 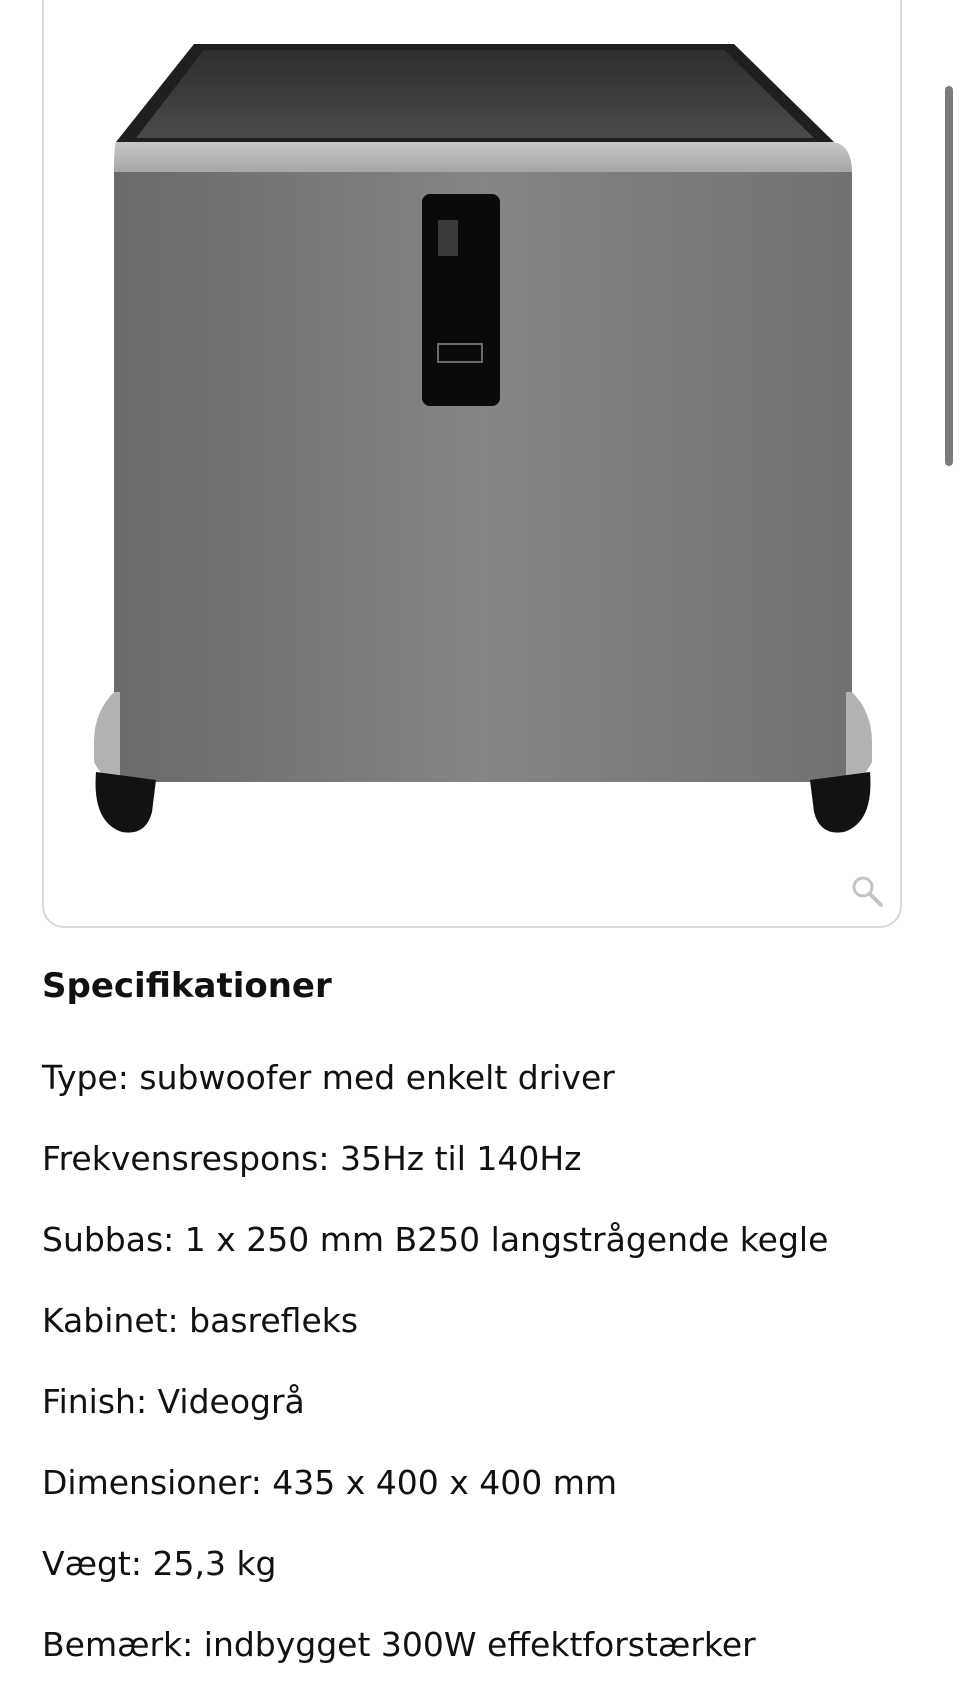 I want to click on spec-item-note: Bemærk: indbygget 300W effektforstærker, so click(x=399, y=1644).